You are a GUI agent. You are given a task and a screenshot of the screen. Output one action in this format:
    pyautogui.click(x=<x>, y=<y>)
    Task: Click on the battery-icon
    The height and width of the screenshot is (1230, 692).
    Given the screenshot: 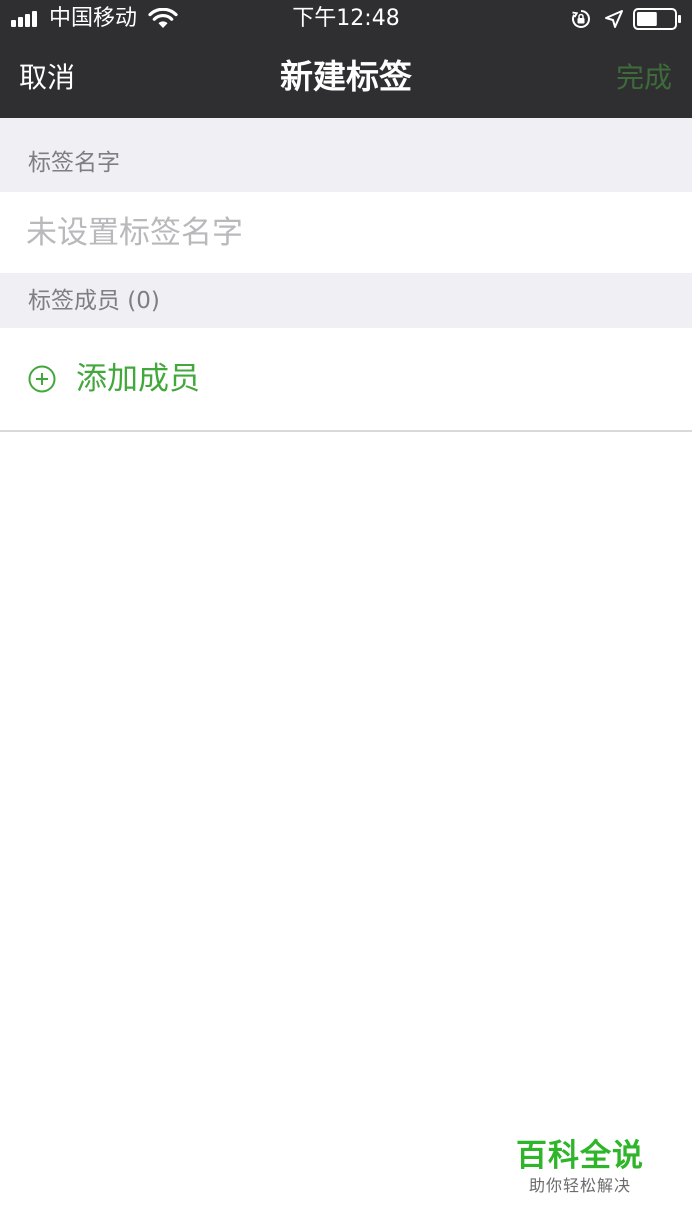 What is the action you would take?
    pyautogui.click(x=657, y=19)
    